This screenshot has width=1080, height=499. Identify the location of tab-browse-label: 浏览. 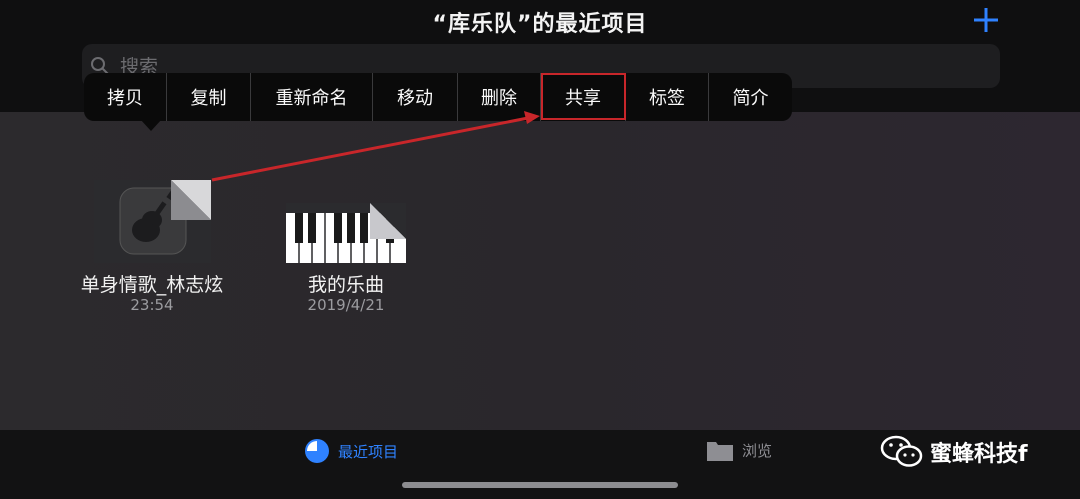
(757, 450).